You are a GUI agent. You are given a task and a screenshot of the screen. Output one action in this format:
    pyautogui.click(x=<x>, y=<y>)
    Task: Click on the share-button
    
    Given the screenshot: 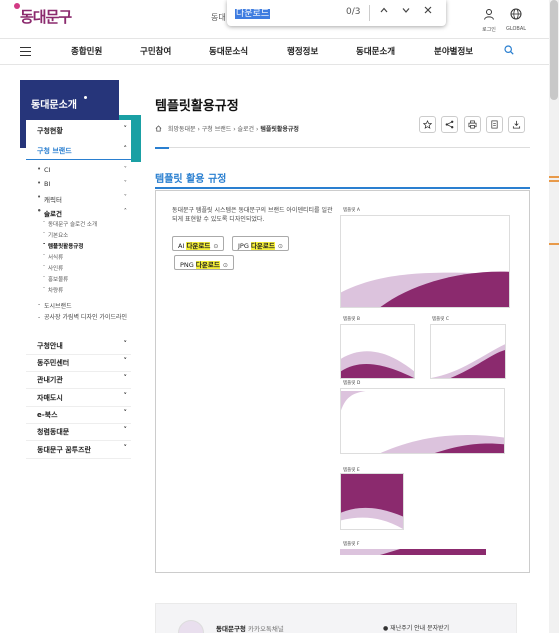 What is the action you would take?
    pyautogui.click(x=449, y=124)
    